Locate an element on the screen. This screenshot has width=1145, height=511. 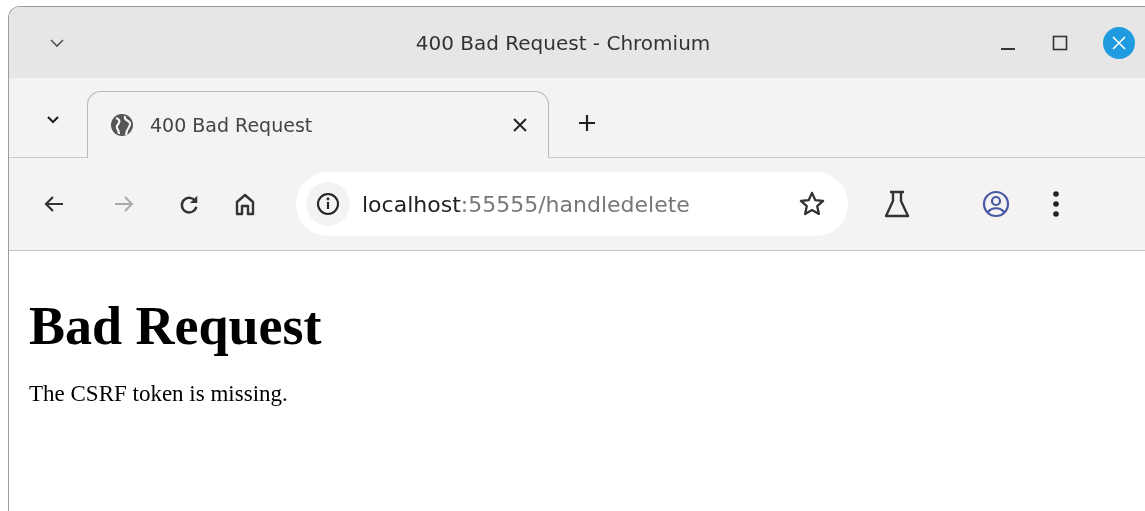
page-heading: Bad Request is located at coordinates (175, 326).